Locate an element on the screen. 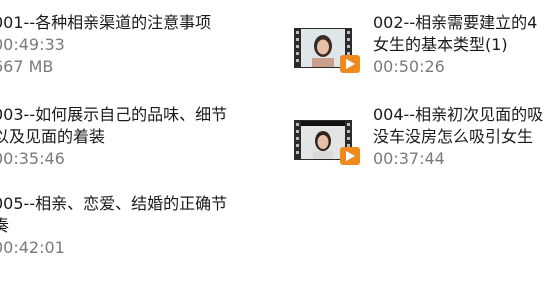 The height and width of the screenshot is (283, 550). file-title-line-1: 005--相亲、恋爱、结婚的正确节 is located at coordinates (114, 203).